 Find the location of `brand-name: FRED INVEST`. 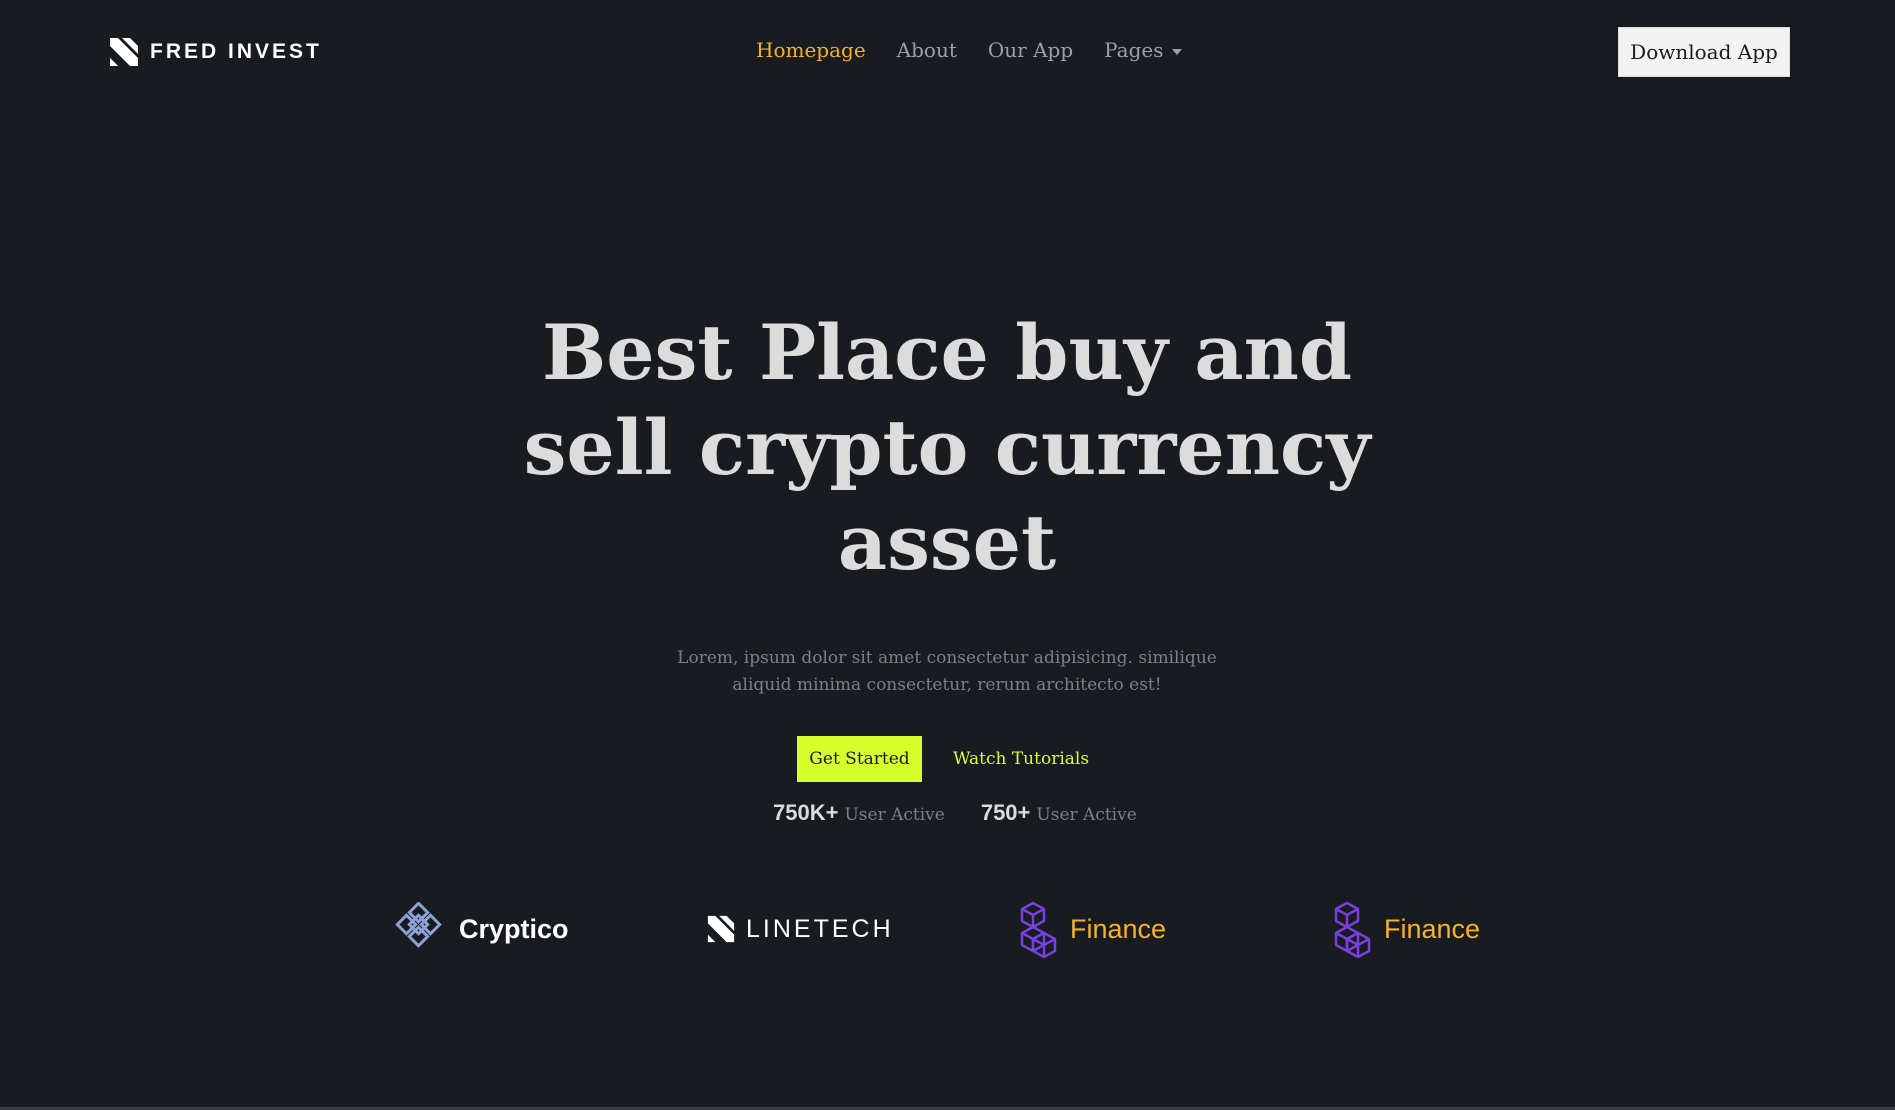

brand-name: FRED INVEST is located at coordinates (236, 51).